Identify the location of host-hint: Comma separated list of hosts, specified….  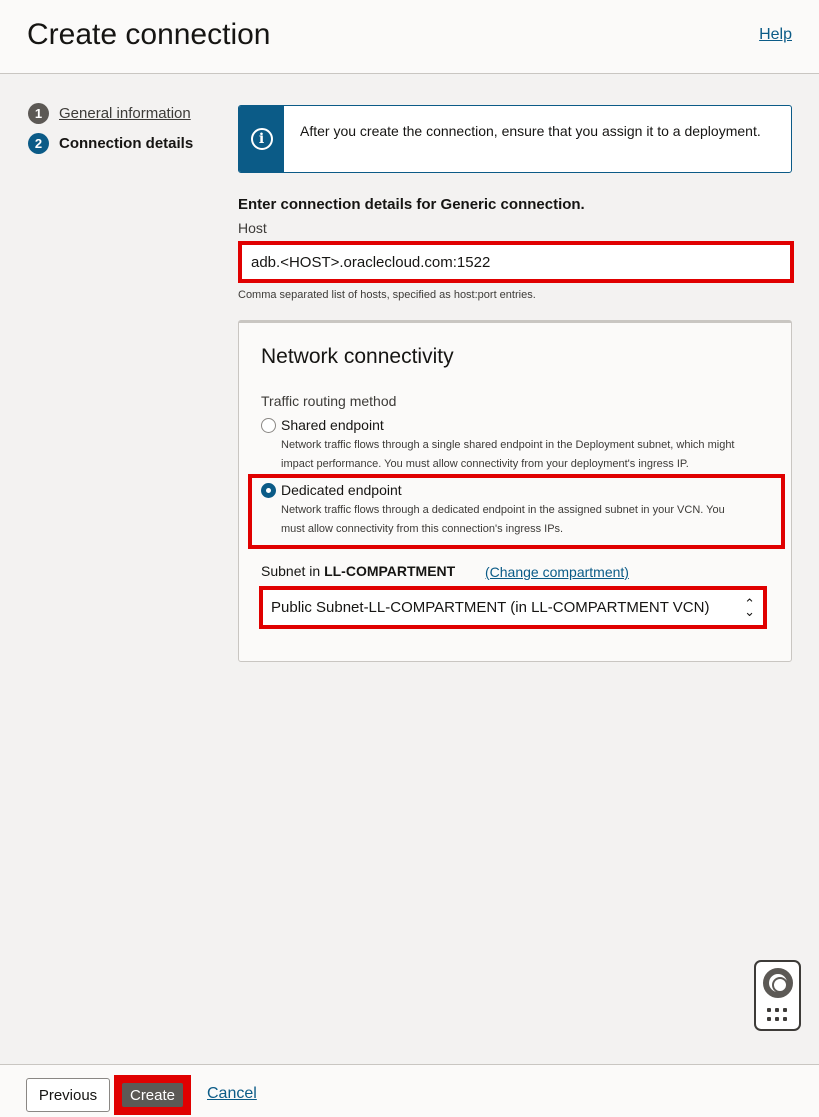
(387, 295).